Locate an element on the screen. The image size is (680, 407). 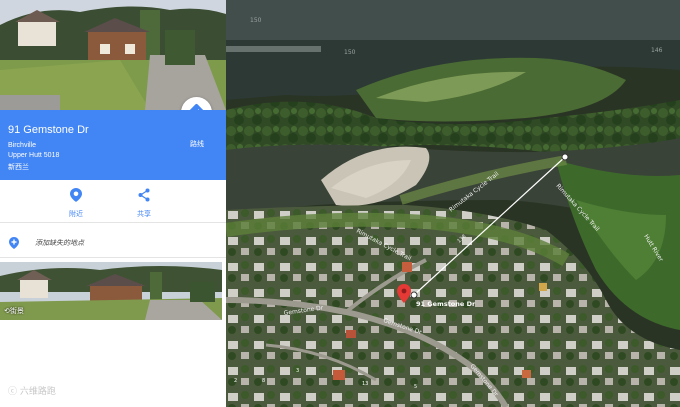
street-view-thumbnail: ⟲街景 is located at coordinates (111, 291).